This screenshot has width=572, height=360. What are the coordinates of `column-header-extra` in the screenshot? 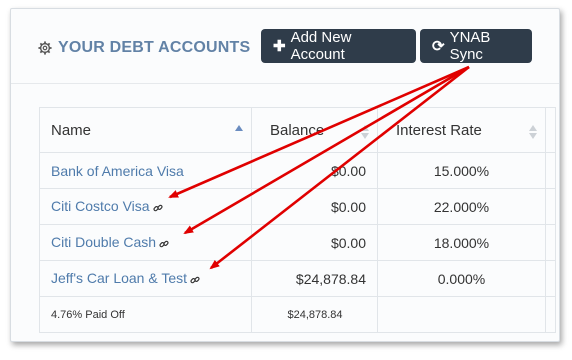 It's located at (550, 130).